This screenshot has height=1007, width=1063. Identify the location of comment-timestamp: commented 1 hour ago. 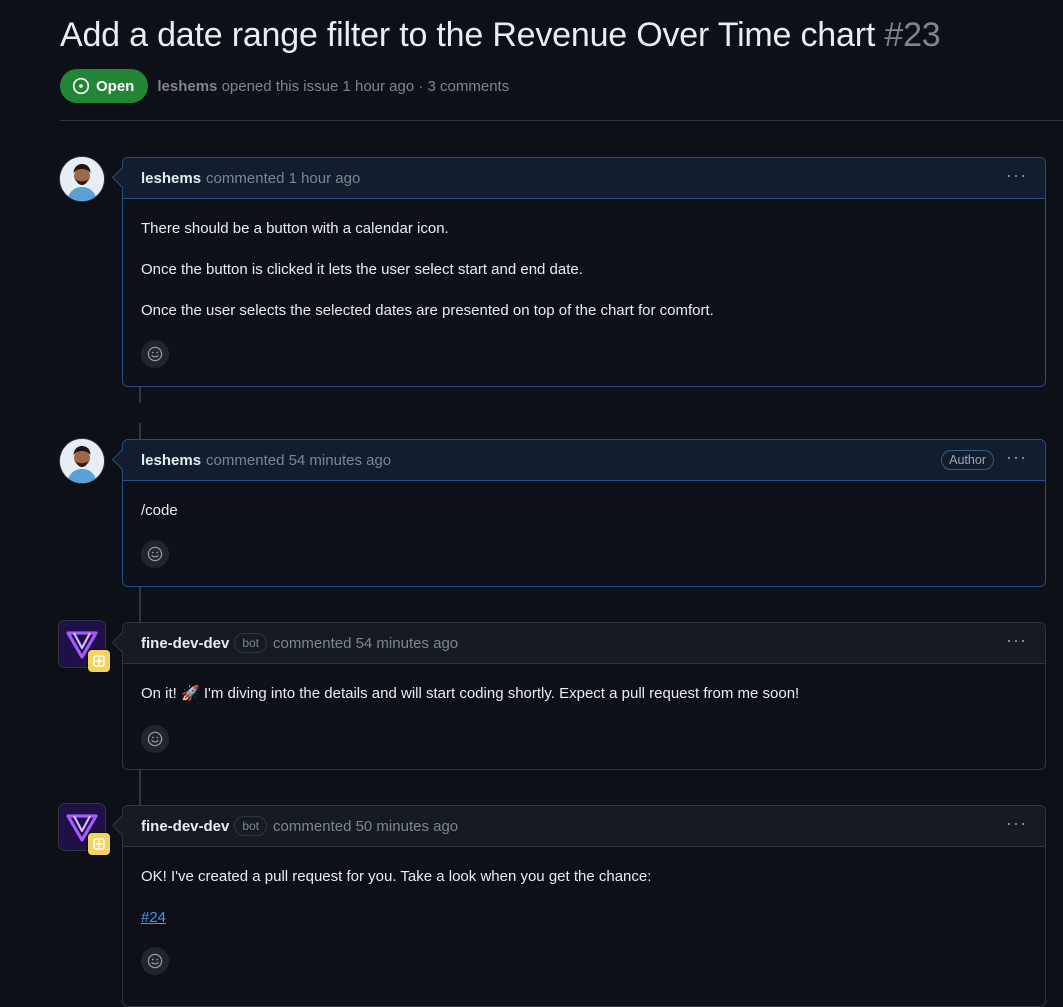
(283, 178).